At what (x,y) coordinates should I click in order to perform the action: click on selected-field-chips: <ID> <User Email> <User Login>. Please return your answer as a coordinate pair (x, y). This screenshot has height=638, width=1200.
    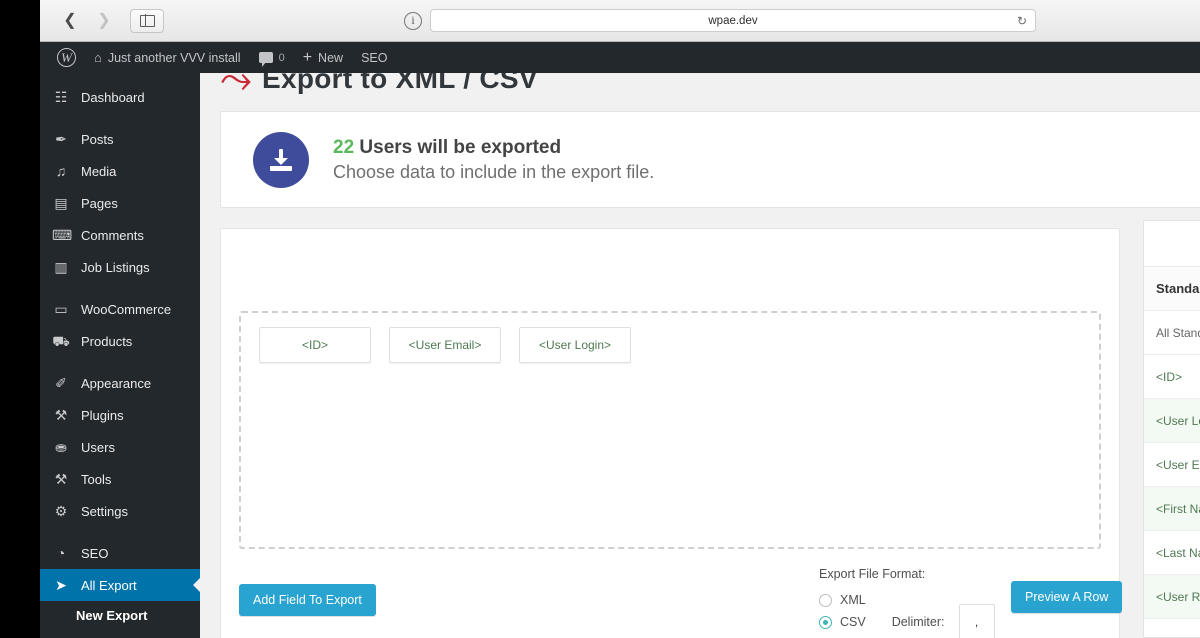
    Looking at the image, I should click on (670, 345).